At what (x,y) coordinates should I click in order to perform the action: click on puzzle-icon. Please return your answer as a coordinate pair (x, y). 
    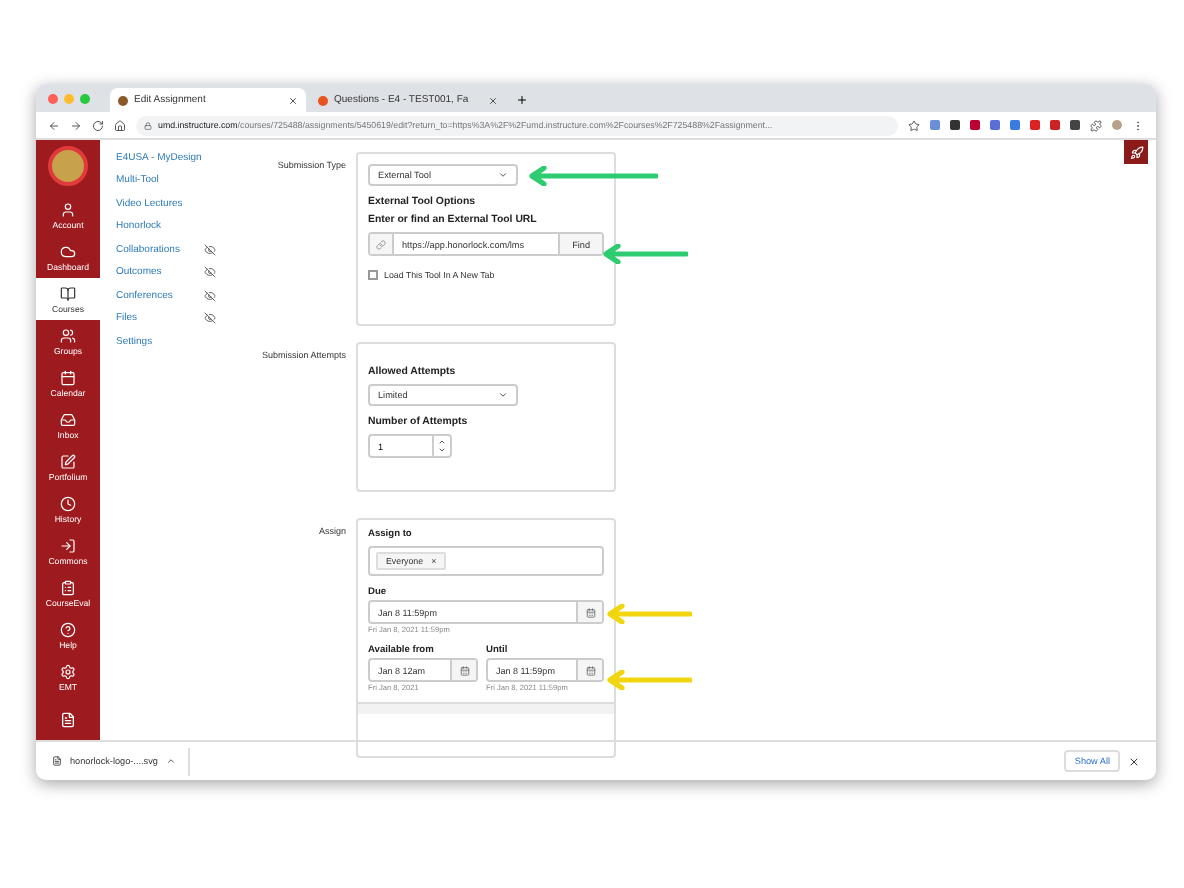
    Looking at the image, I should click on (1096, 125).